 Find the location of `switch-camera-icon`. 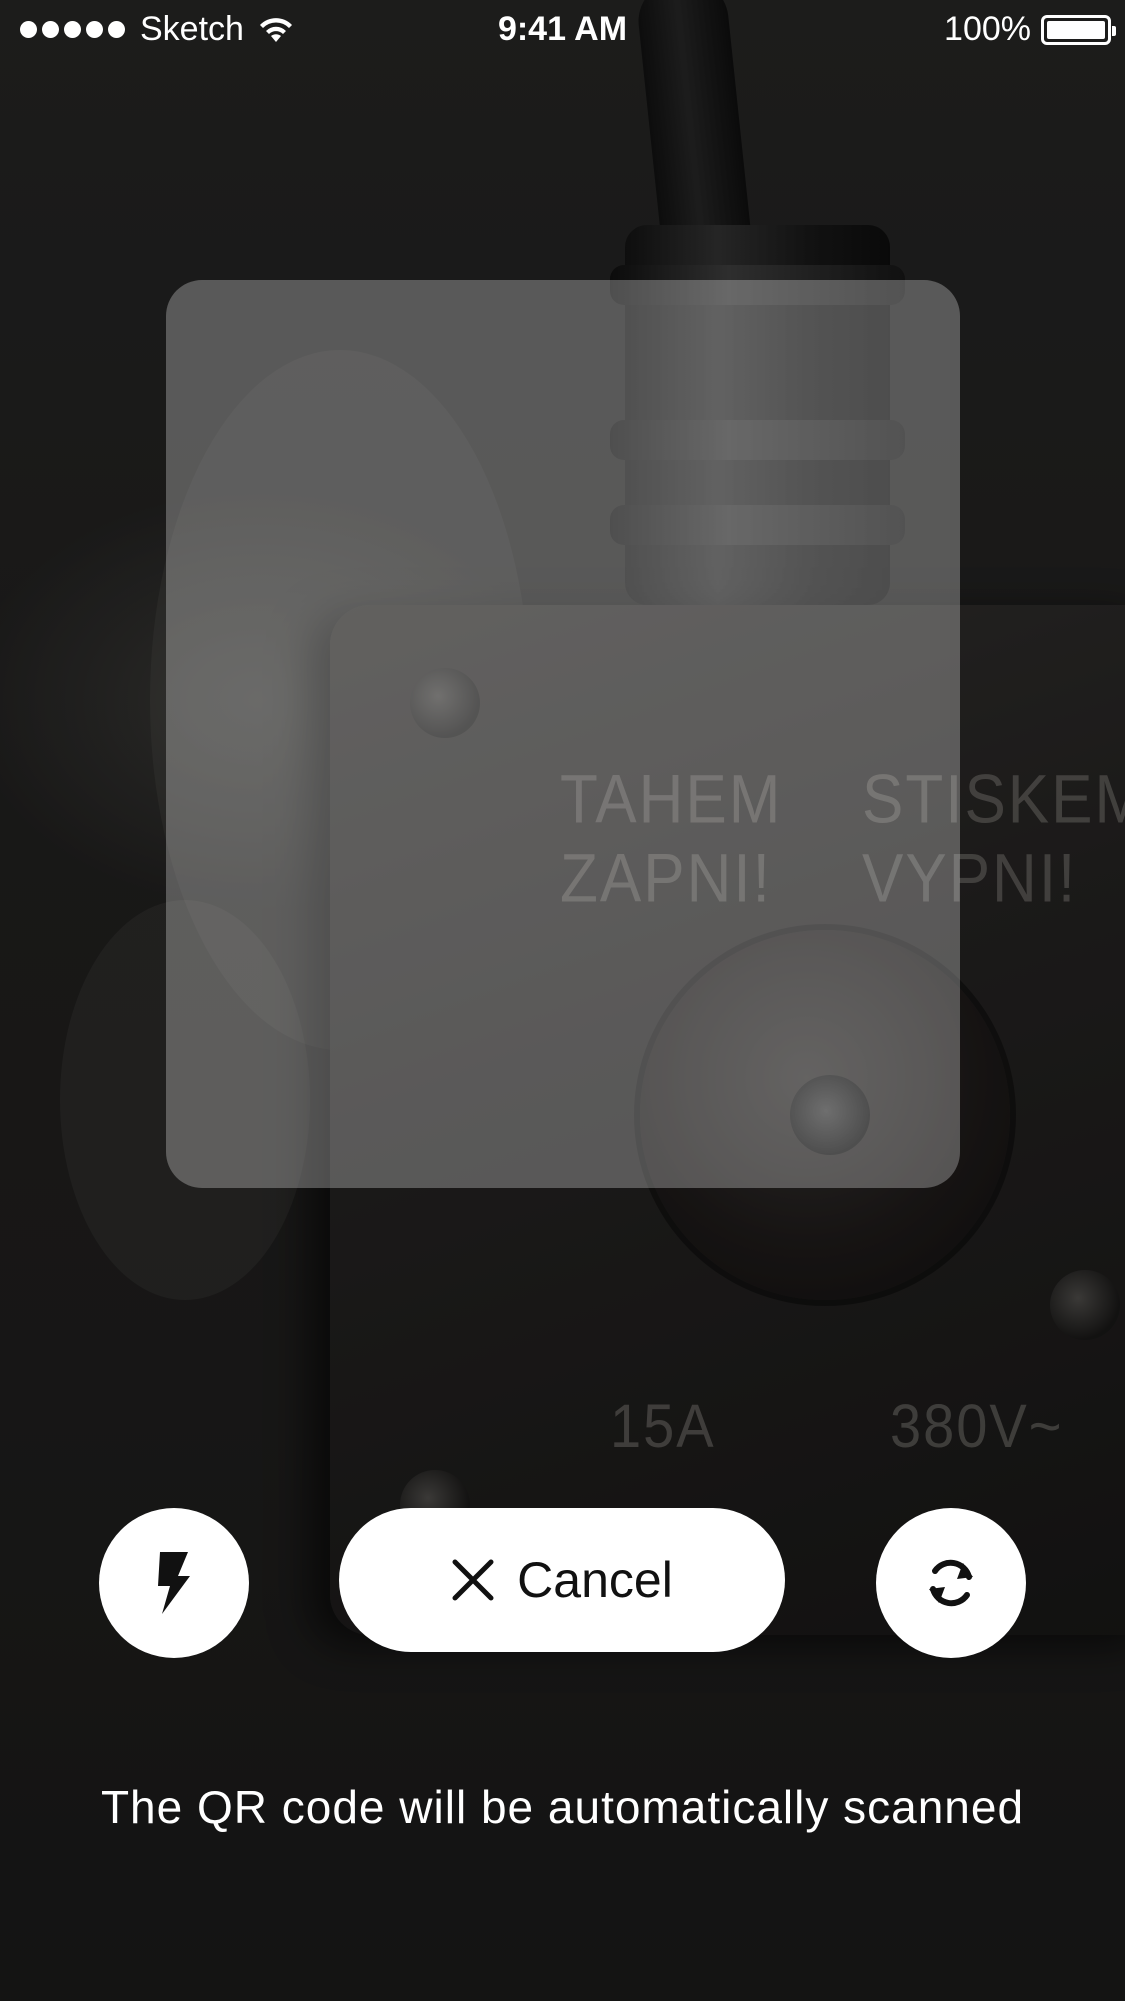

switch-camera-icon is located at coordinates (951, 1583).